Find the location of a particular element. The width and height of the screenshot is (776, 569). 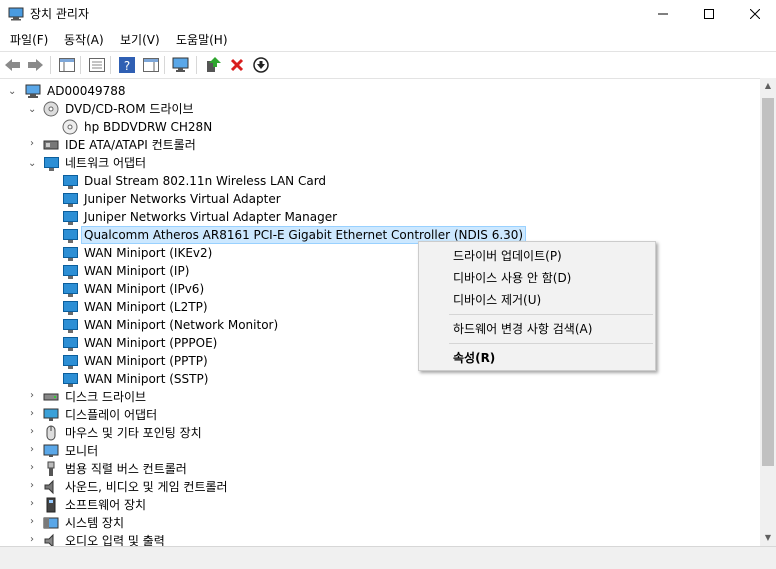

tree-root: AD00049788 is located at coordinates (76, 91).